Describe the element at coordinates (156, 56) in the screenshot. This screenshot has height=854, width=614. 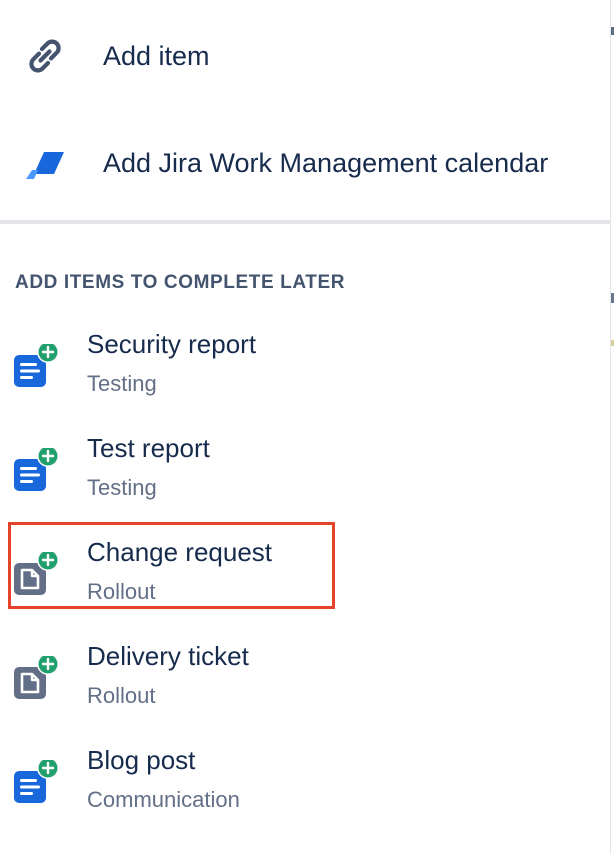
I see `add-item-label: Add item` at that location.